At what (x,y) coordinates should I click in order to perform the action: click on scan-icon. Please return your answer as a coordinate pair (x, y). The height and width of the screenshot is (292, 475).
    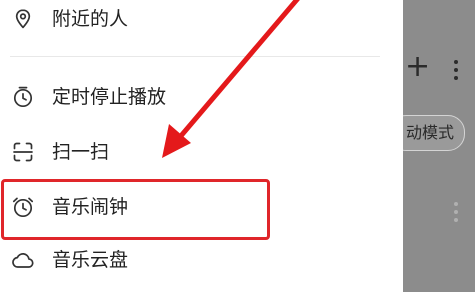
    Looking at the image, I should click on (23, 152).